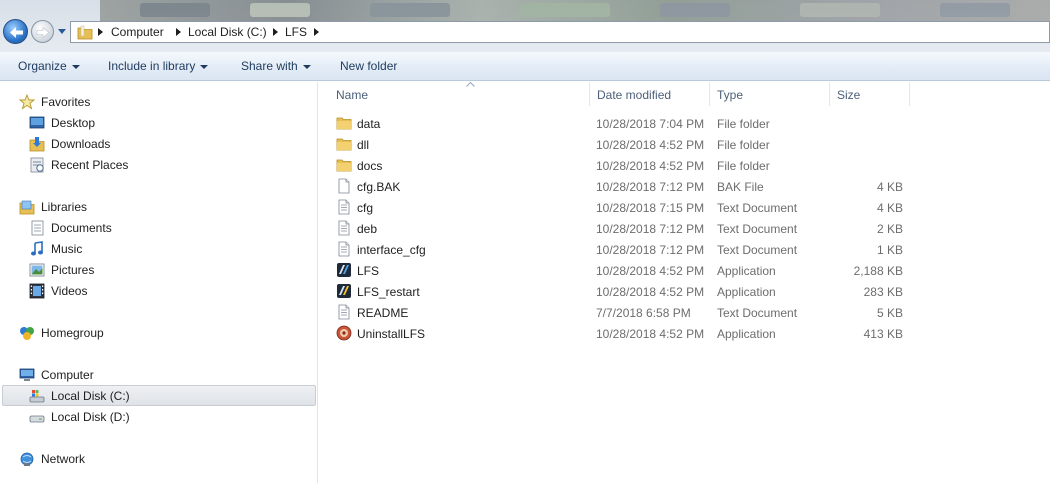 Image resolution: width=1050 pixels, height=483 pixels. Describe the element at coordinates (129, 249) in the screenshot. I see `nav-item-music: Music` at that location.